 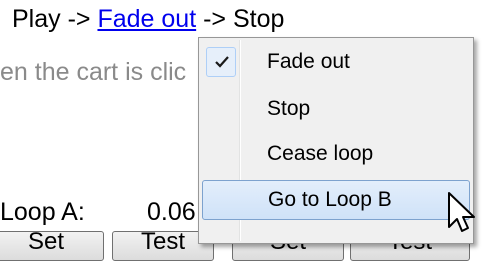 What do you see at coordinates (289, 108) in the screenshot?
I see `menu-item-label: Stop` at bounding box center [289, 108].